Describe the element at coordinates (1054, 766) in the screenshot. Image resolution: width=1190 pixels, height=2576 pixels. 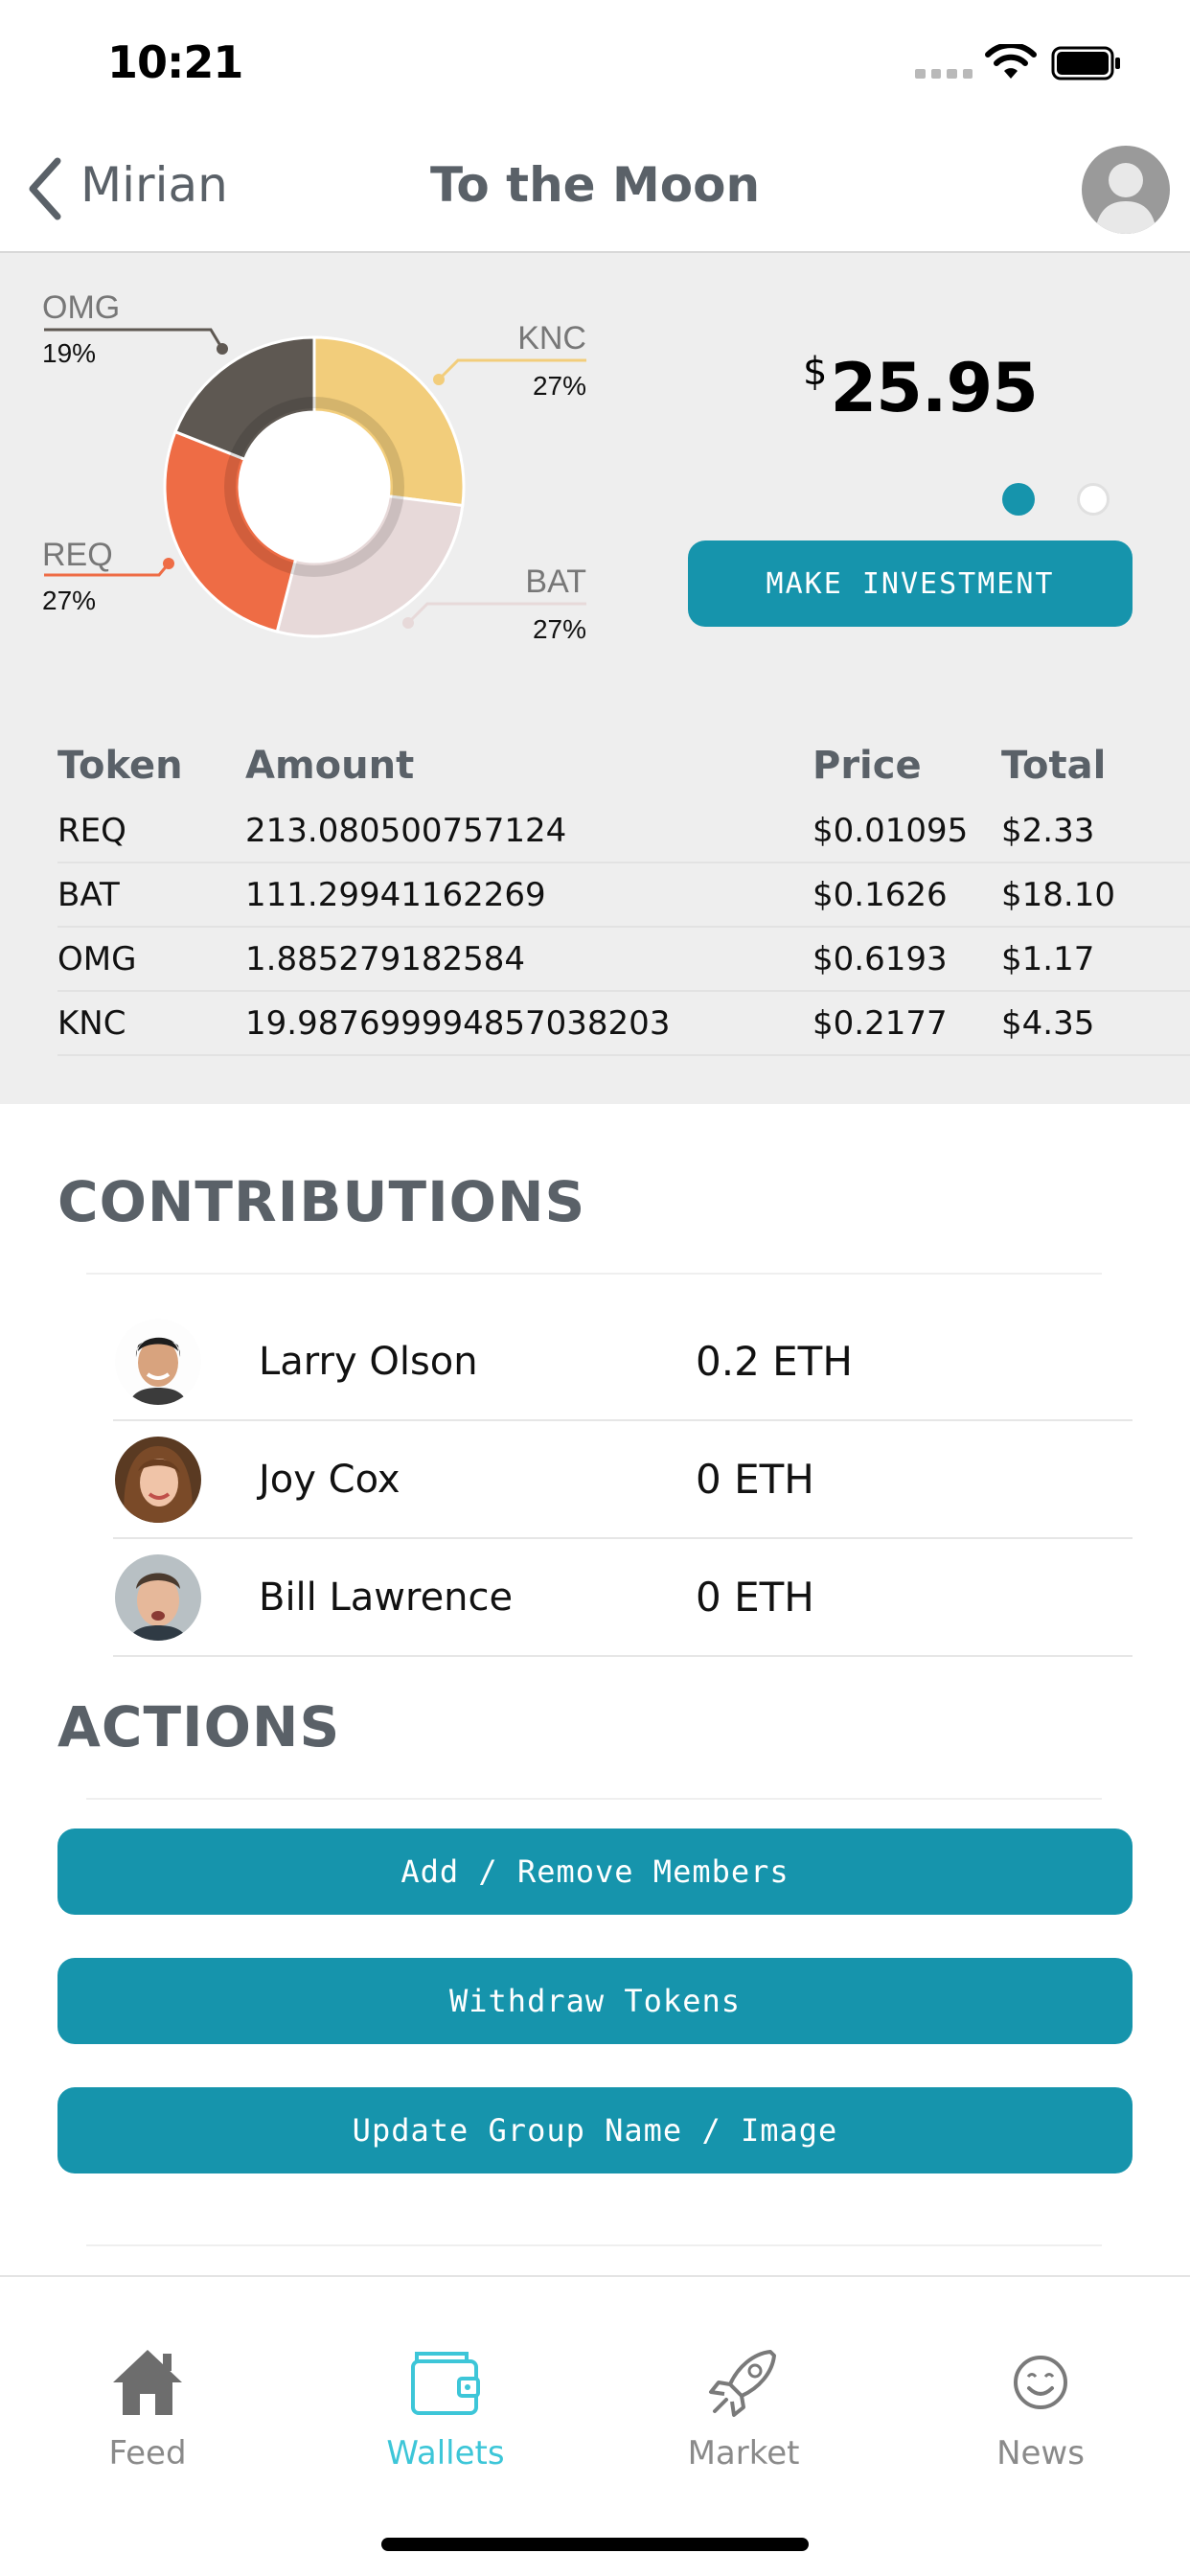
I see `header-total: Total` at that location.